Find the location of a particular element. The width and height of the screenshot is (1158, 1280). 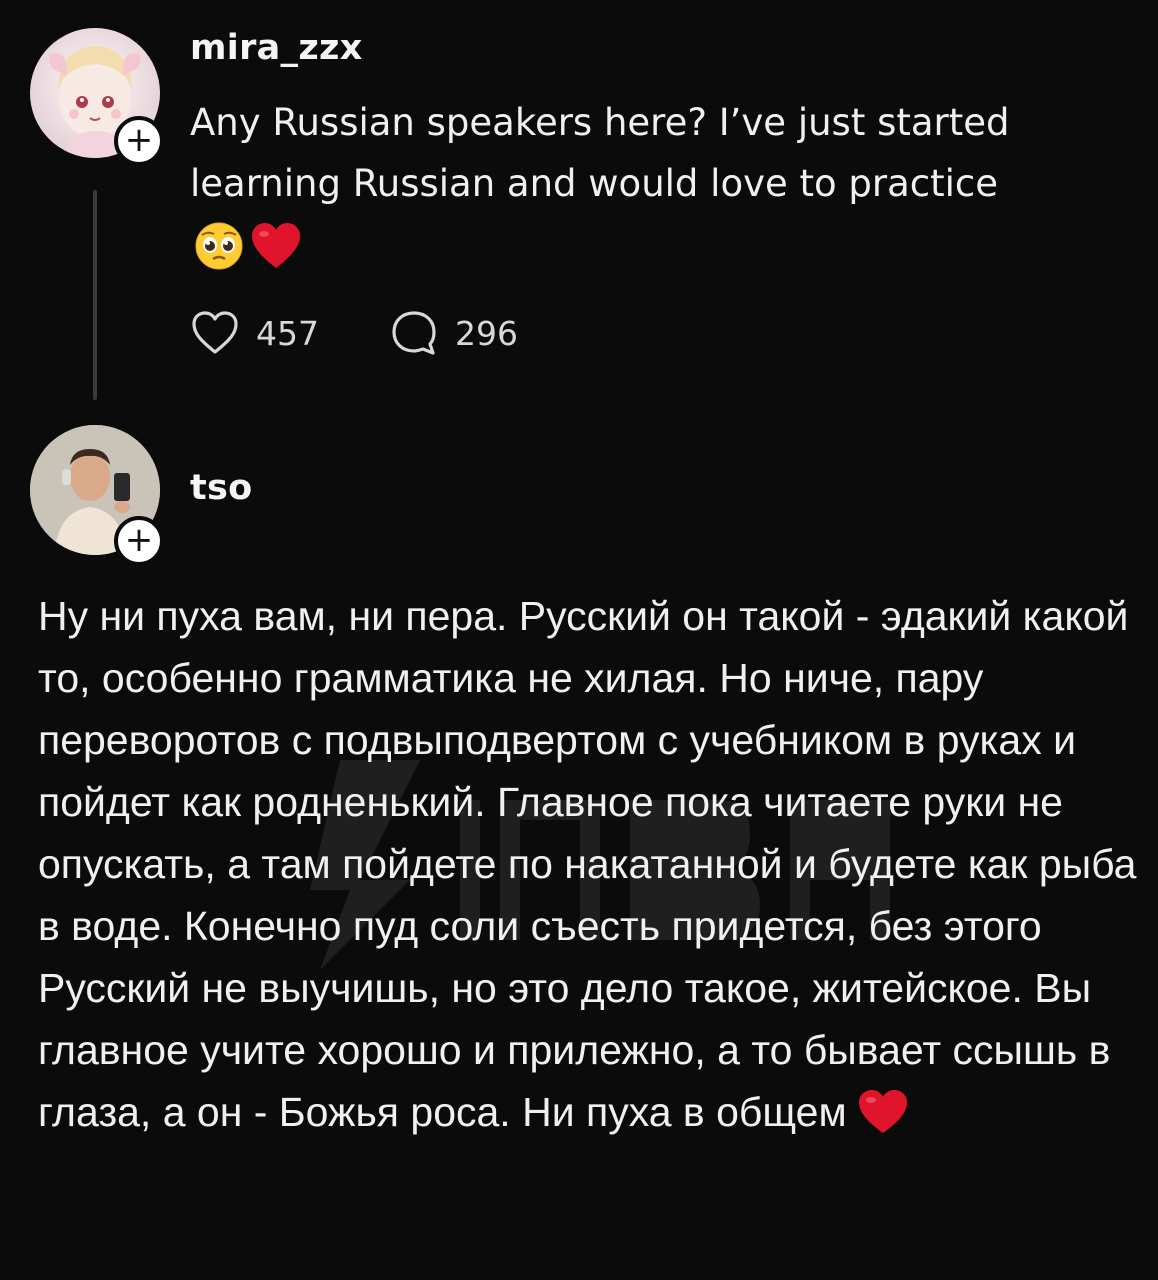

thread-connector-line is located at coordinates (95, 295).